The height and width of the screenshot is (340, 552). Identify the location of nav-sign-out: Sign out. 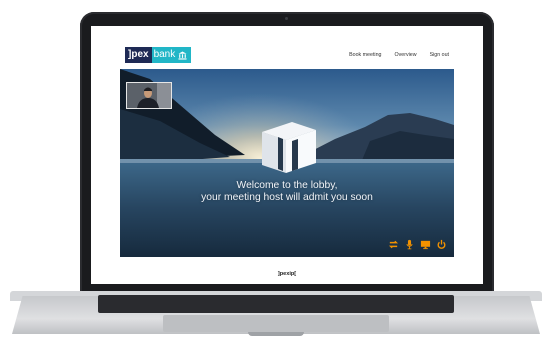
(439, 55).